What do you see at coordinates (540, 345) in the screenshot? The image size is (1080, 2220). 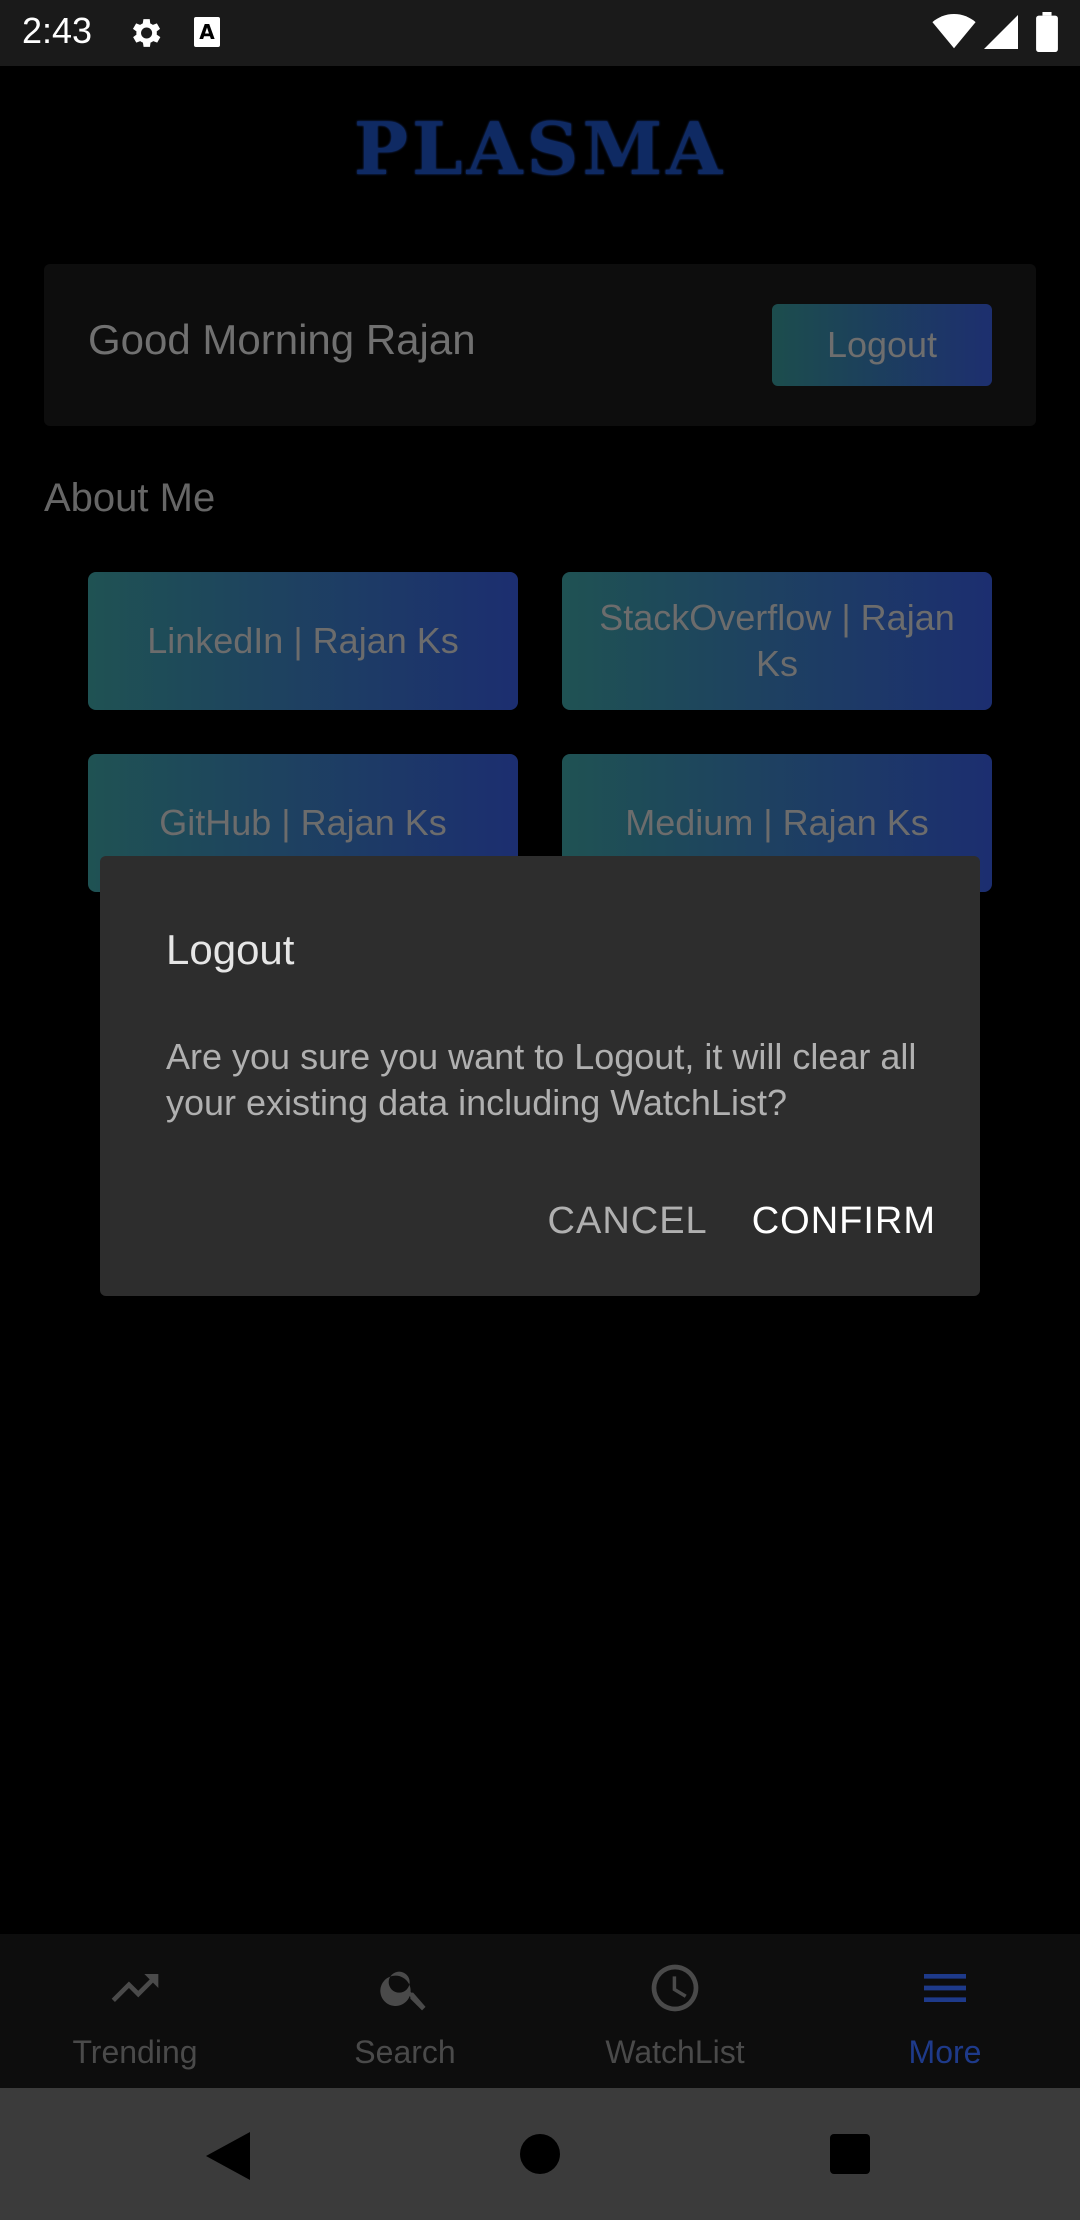 I see `greeting-card: Good Morning Rajan Logout` at bounding box center [540, 345].